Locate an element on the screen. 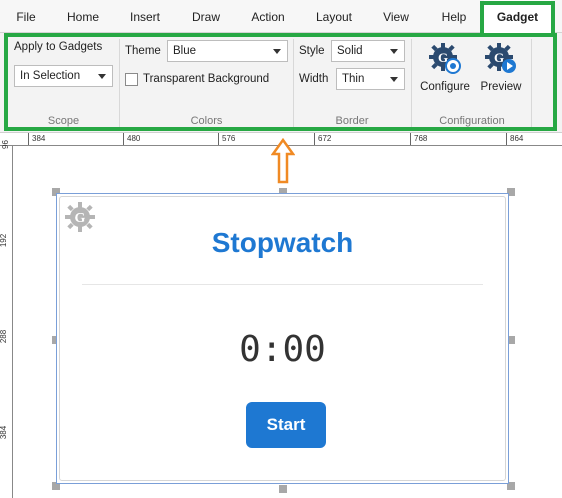 The image size is (562, 498). start-button: Start is located at coordinates (286, 425).